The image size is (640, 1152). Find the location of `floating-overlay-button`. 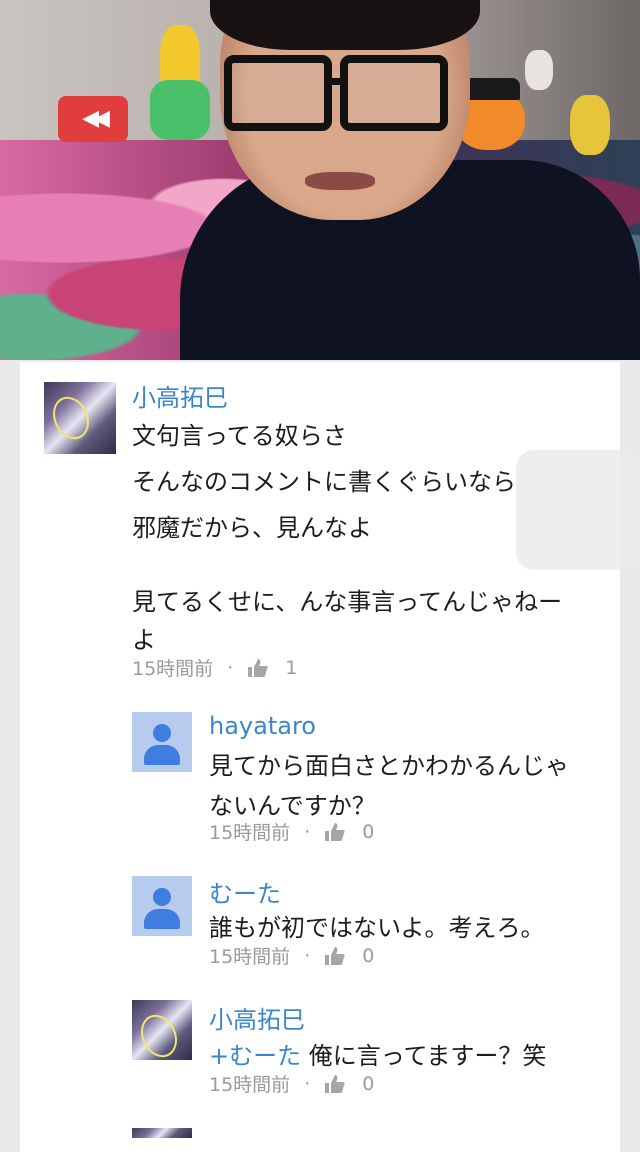

floating-overlay-button is located at coordinates (578, 510).